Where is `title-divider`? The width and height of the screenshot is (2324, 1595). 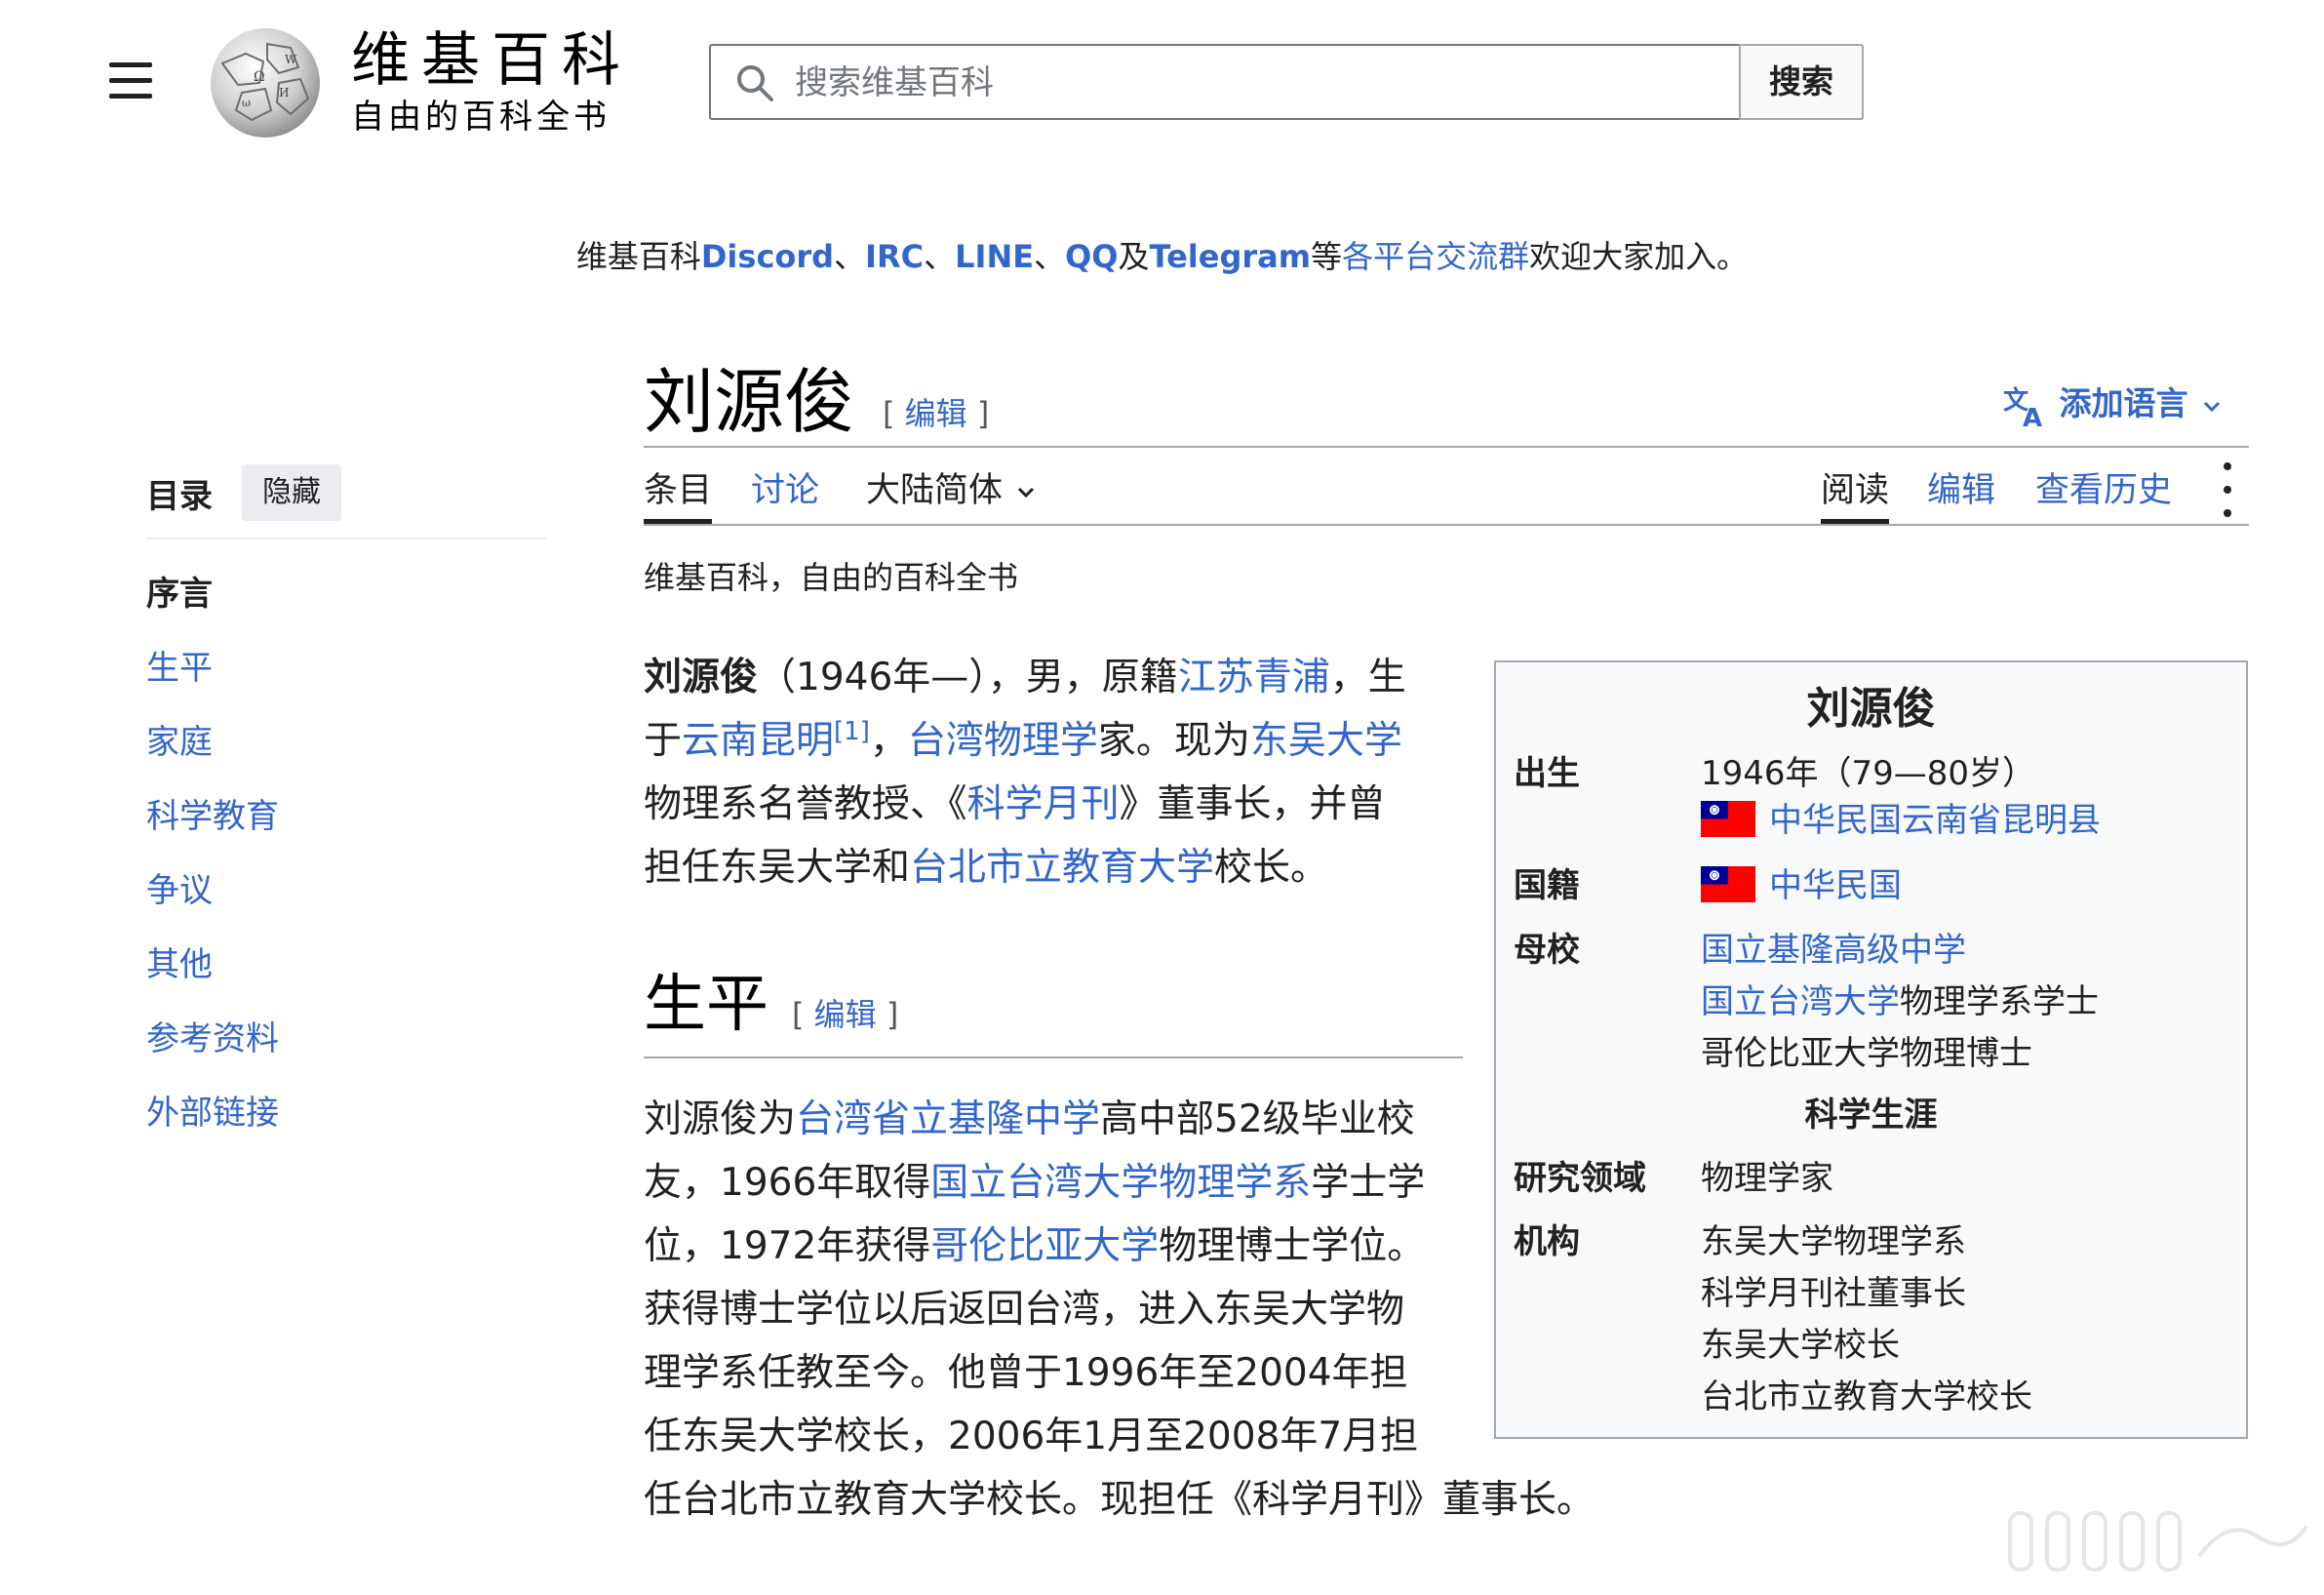
title-divider is located at coordinates (1446, 447).